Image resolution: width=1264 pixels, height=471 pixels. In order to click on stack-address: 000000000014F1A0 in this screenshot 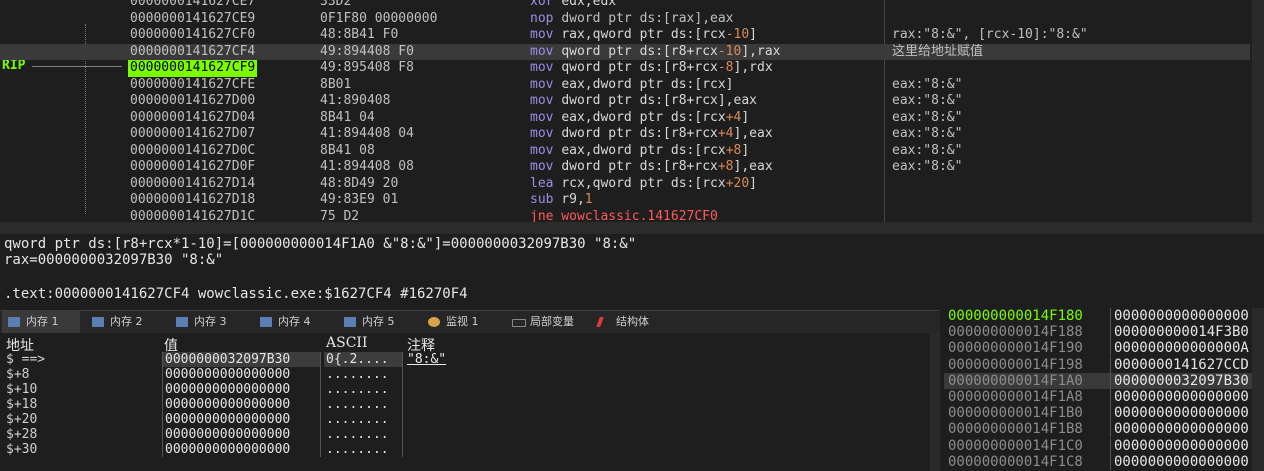, I will do `click(1015, 381)`.